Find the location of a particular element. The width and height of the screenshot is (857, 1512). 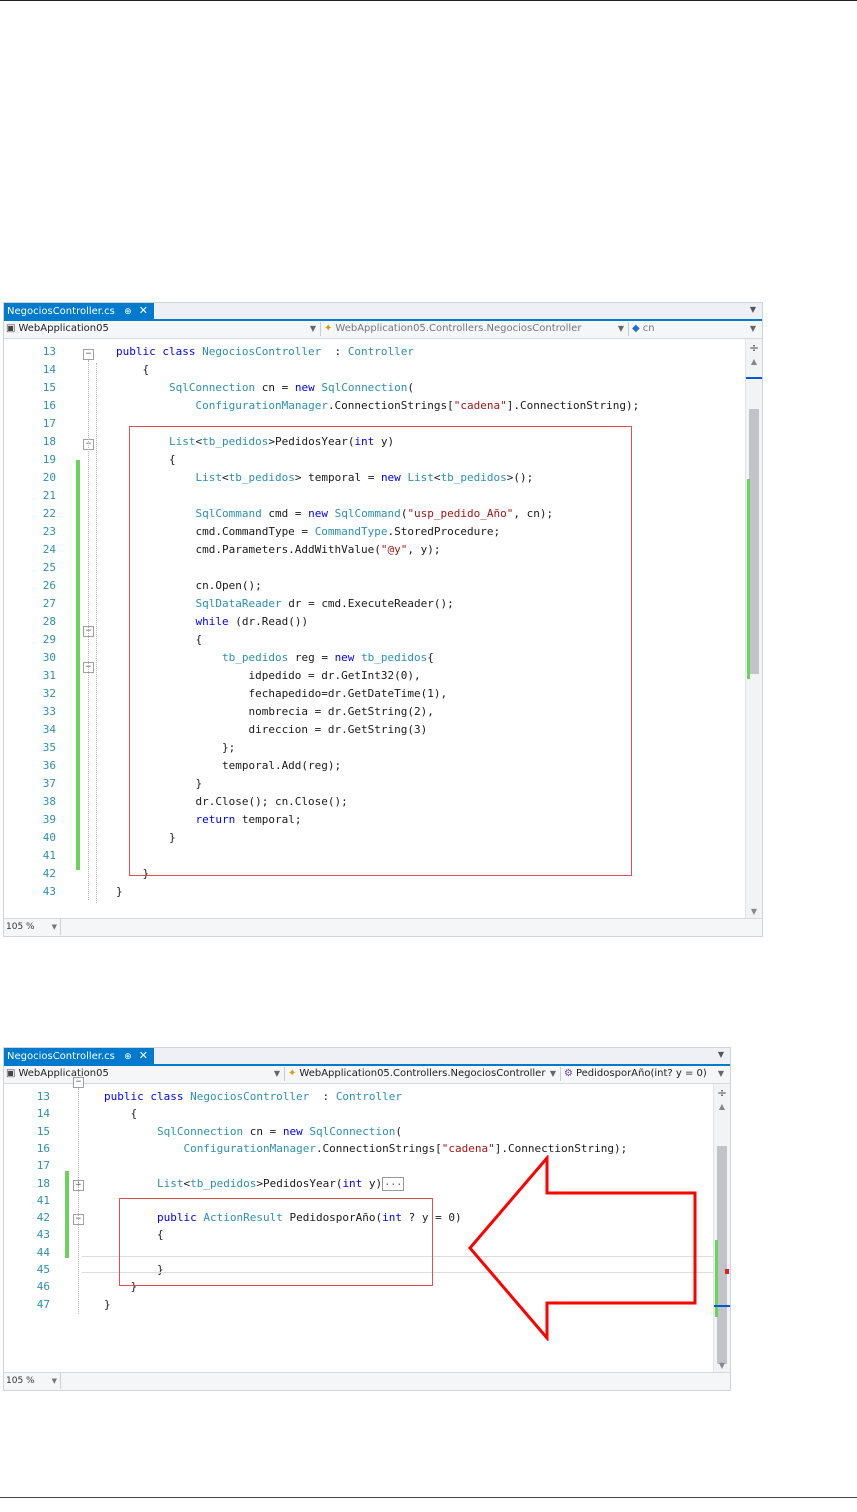

type-token: List is located at coordinates (170, 1183).